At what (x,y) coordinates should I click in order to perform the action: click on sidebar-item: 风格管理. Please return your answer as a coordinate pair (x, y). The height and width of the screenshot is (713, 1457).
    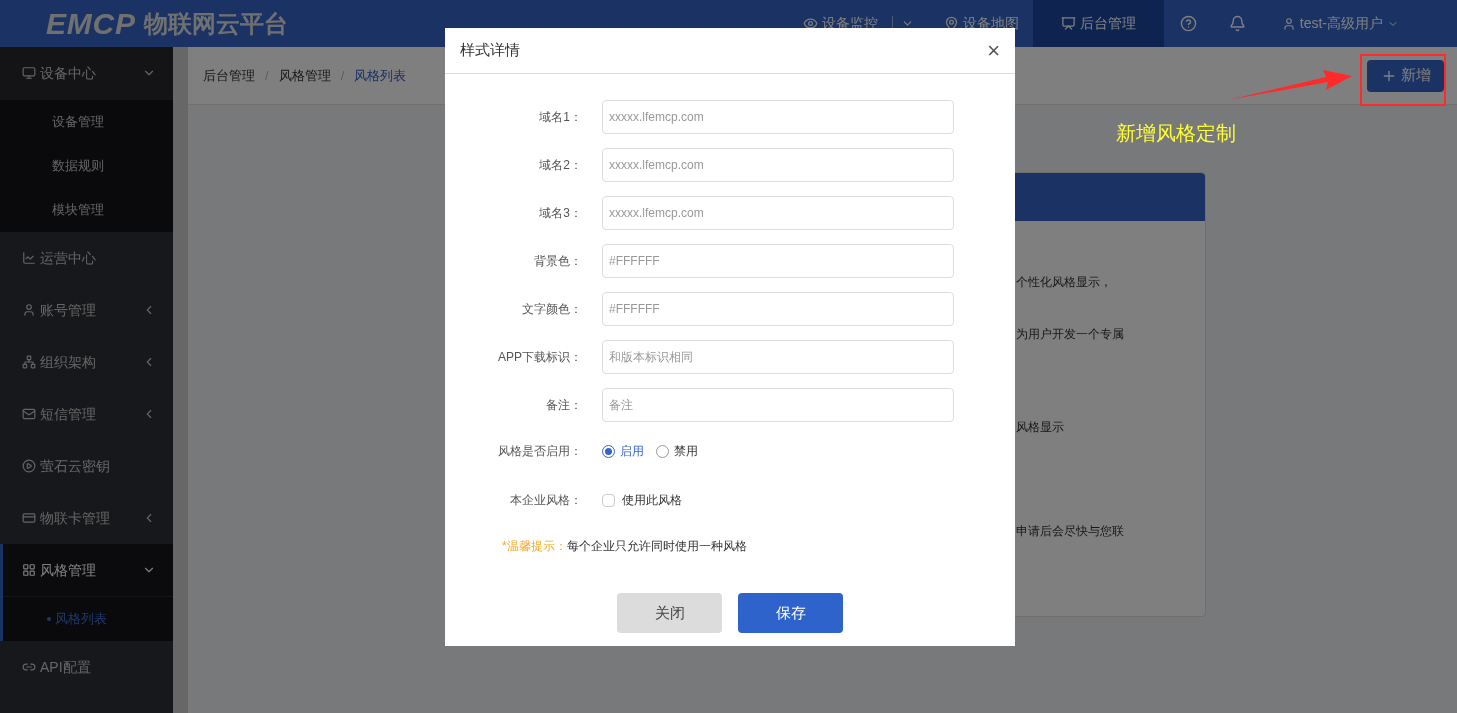
    Looking at the image, I should click on (88, 570).